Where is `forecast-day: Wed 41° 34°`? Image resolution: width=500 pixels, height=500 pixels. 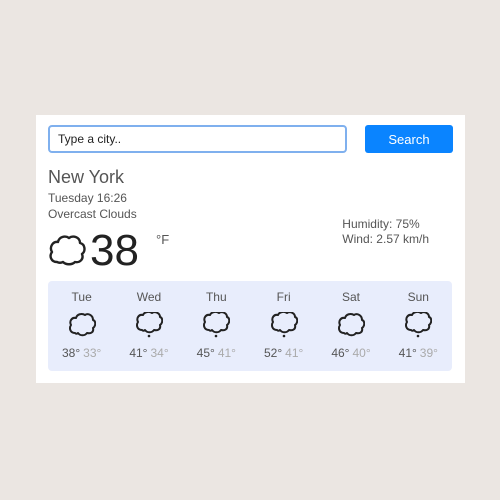
forecast-day: Wed 41° 34° is located at coordinates (148, 326).